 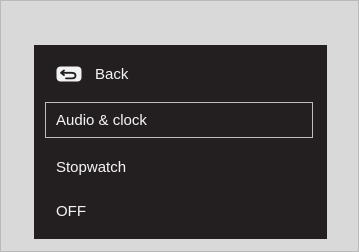 I want to click on menu-item-label: OFF, so click(x=71, y=211).